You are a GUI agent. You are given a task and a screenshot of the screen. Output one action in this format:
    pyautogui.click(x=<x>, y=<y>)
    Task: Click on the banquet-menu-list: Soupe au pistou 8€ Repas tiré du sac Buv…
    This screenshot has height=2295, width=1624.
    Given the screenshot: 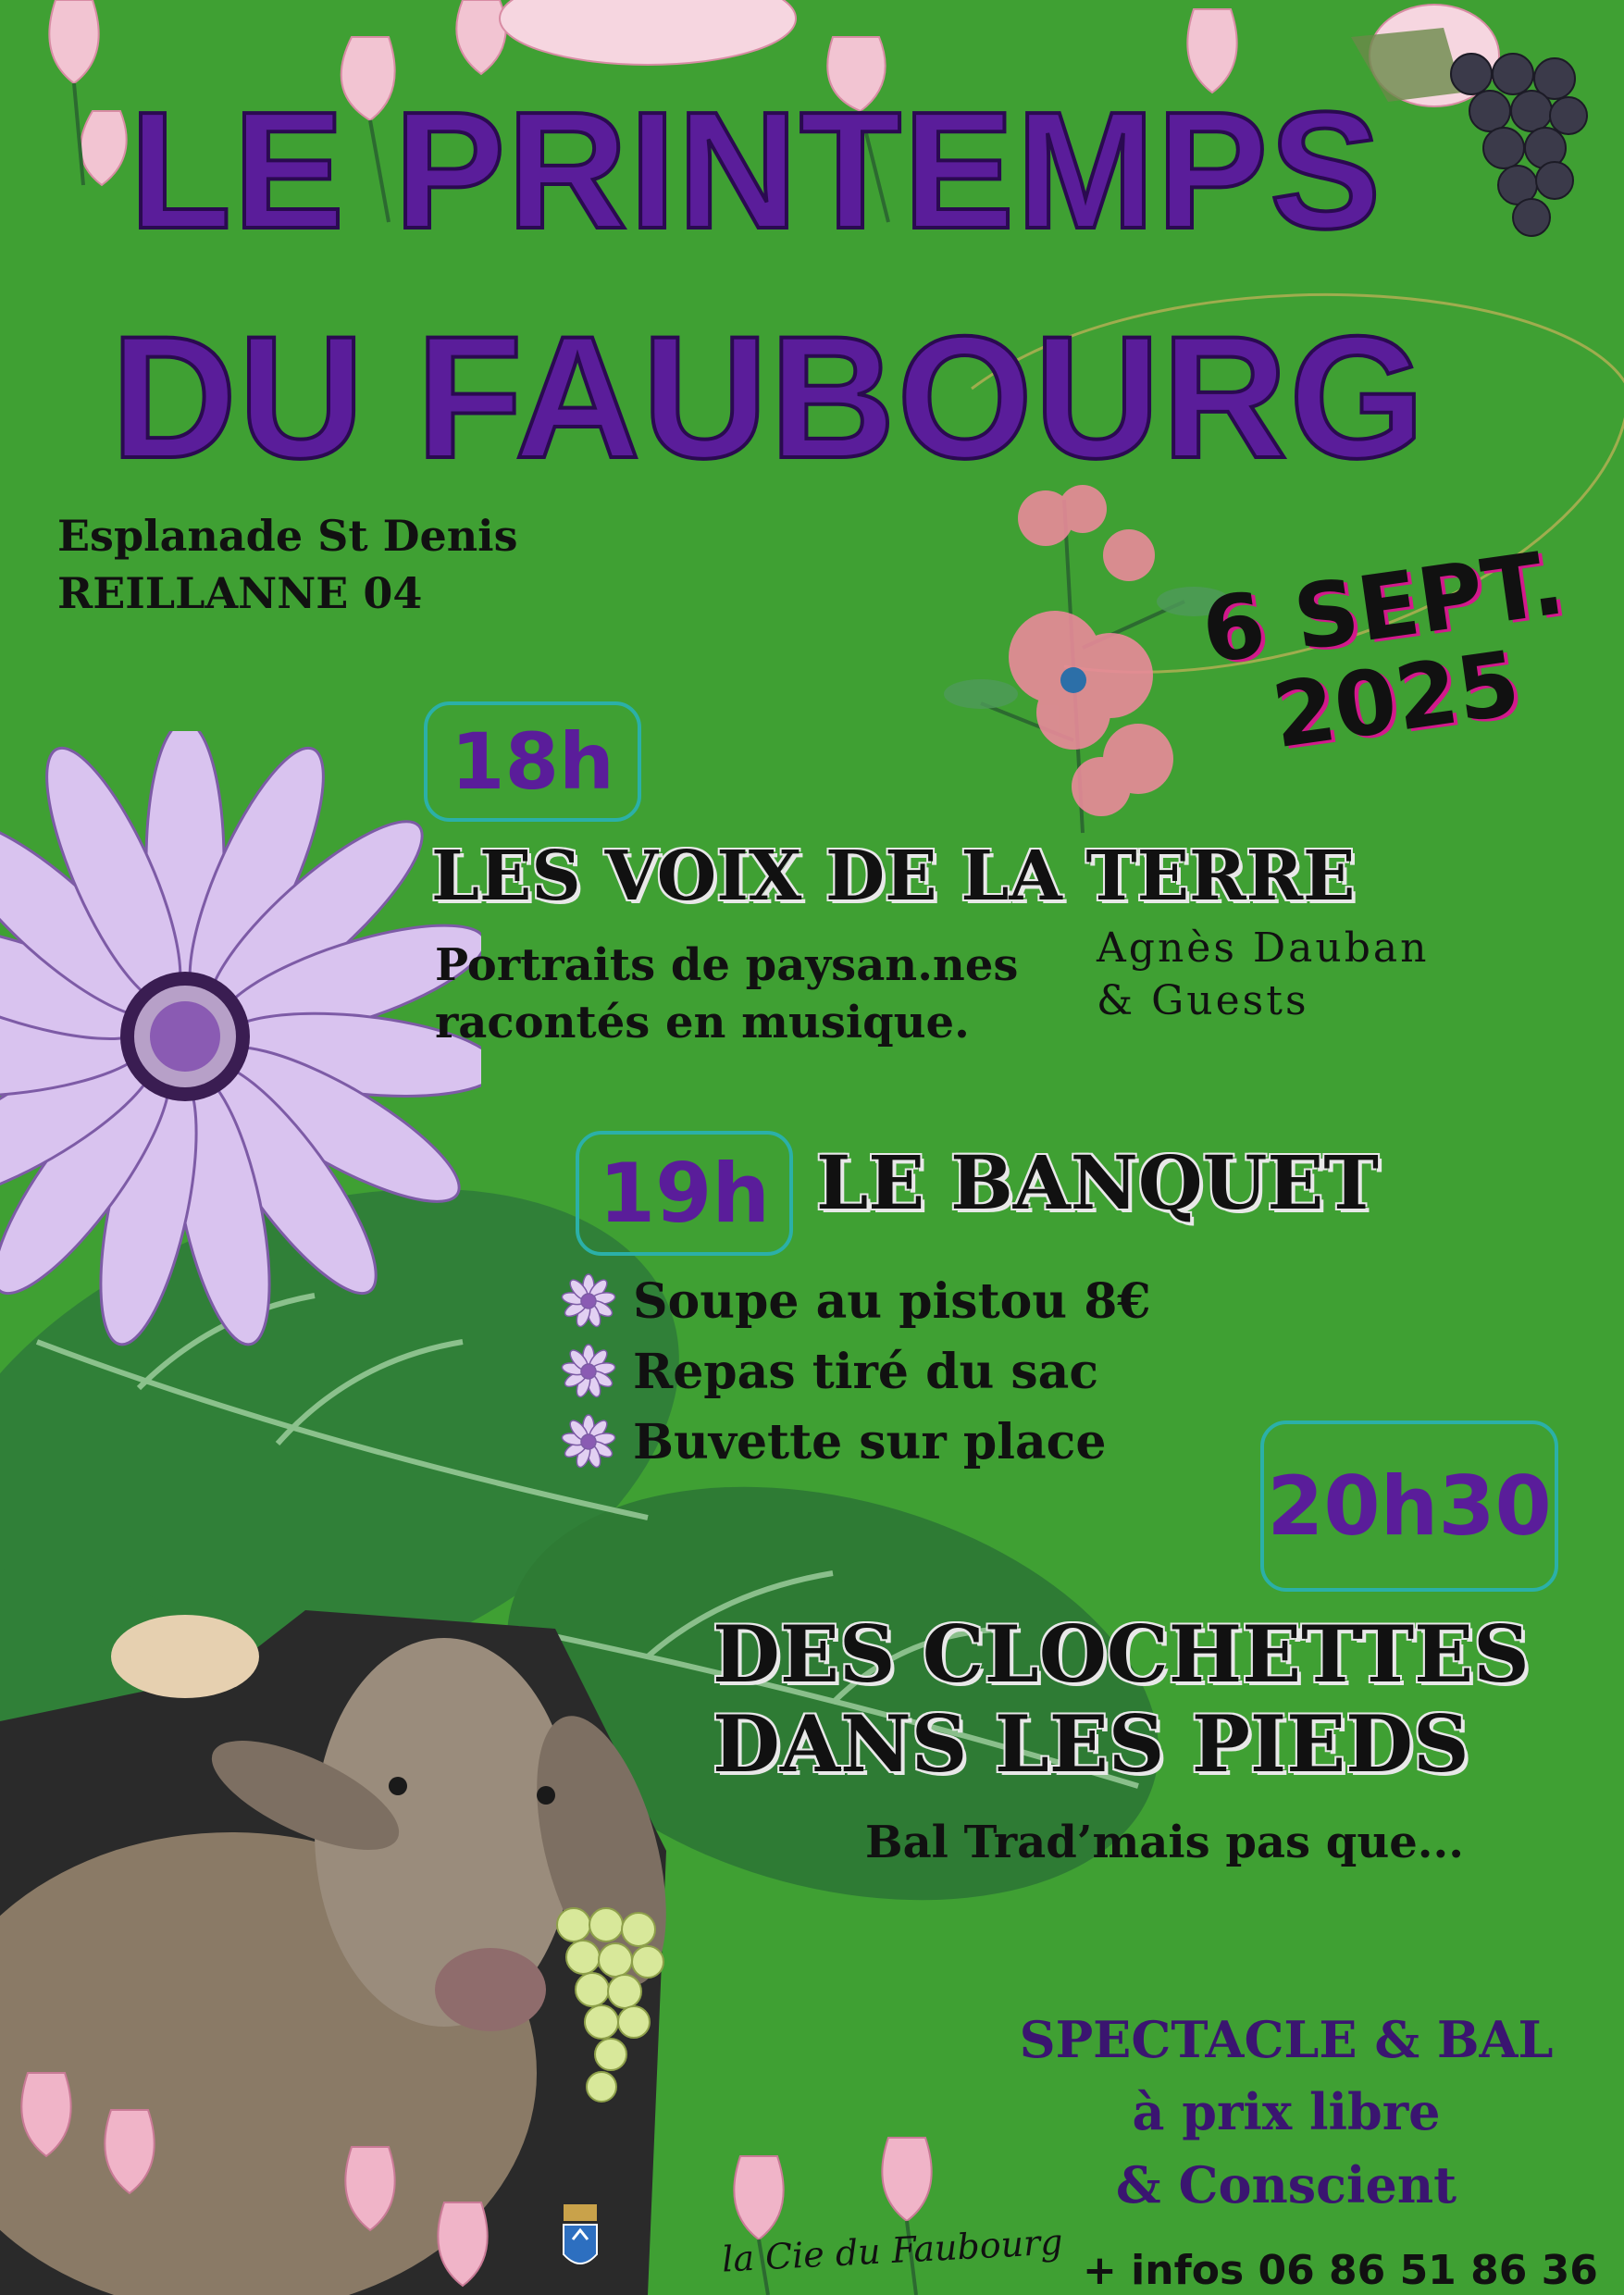 What is the action you would take?
    pyautogui.click(x=856, y=1372)
    